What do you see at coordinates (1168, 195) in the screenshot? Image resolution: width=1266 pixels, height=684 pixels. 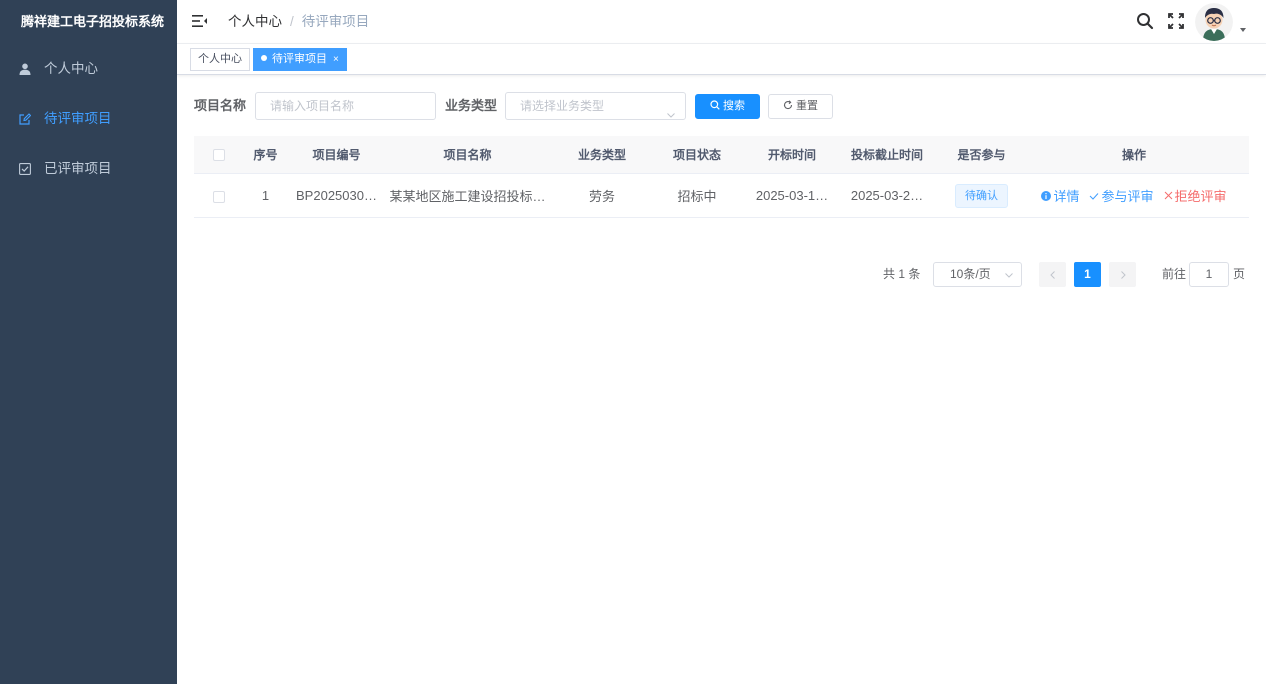 I see `close-icon` at bounding box center [1168, 195].